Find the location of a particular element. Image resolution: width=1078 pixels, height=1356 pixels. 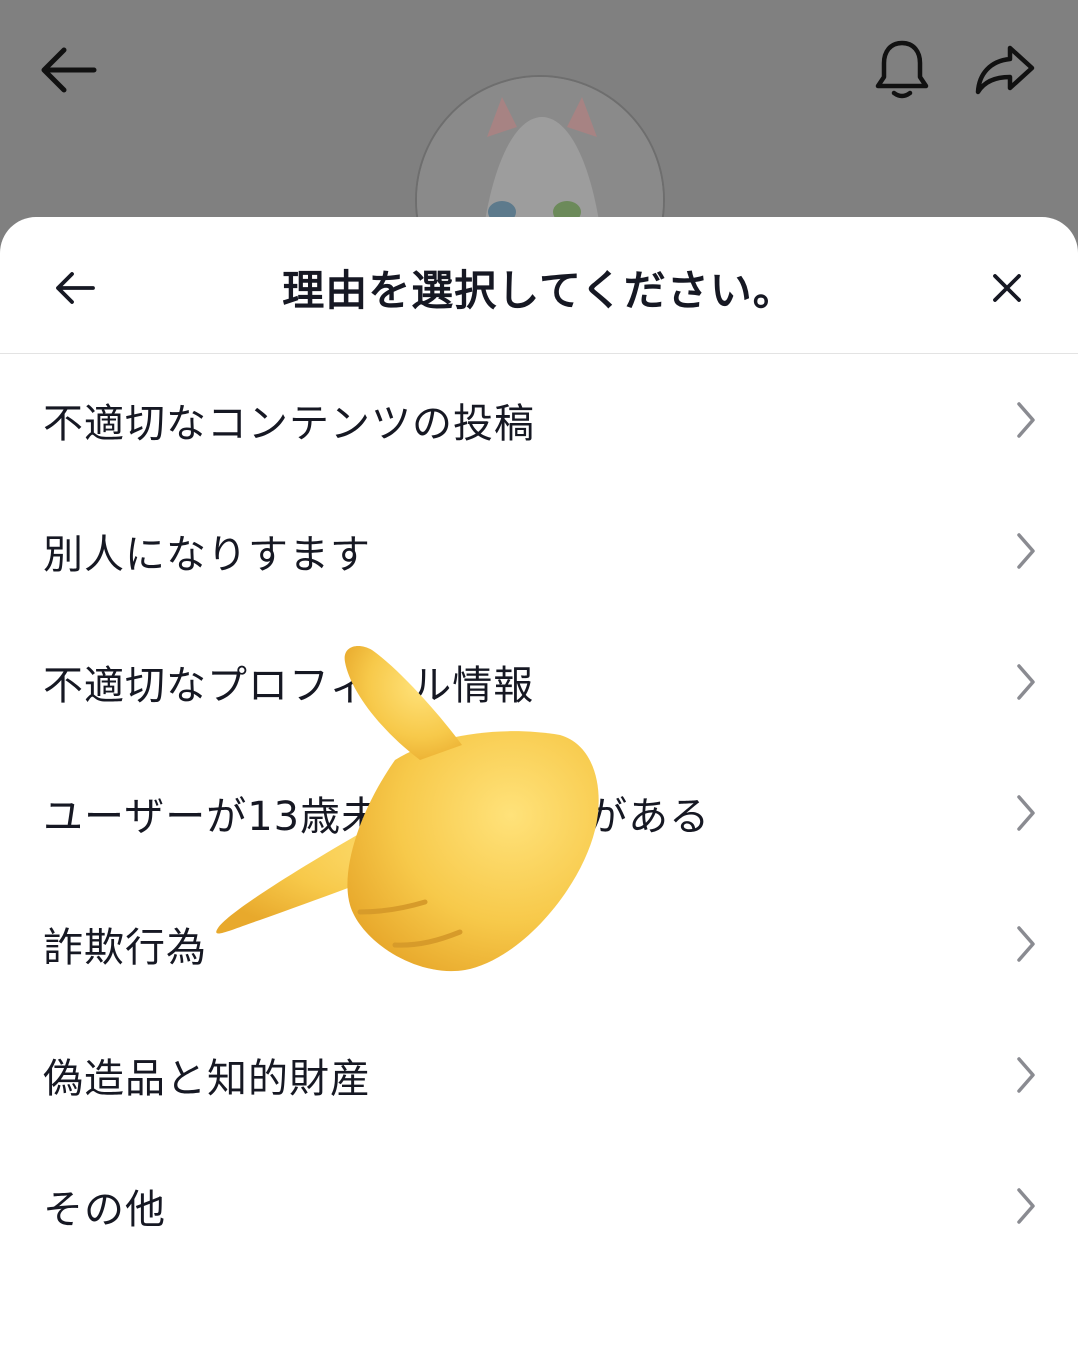

reason-item-inappropriate-content: 不適切なコンテンツの投稿 is located at coordinates (539, 419).